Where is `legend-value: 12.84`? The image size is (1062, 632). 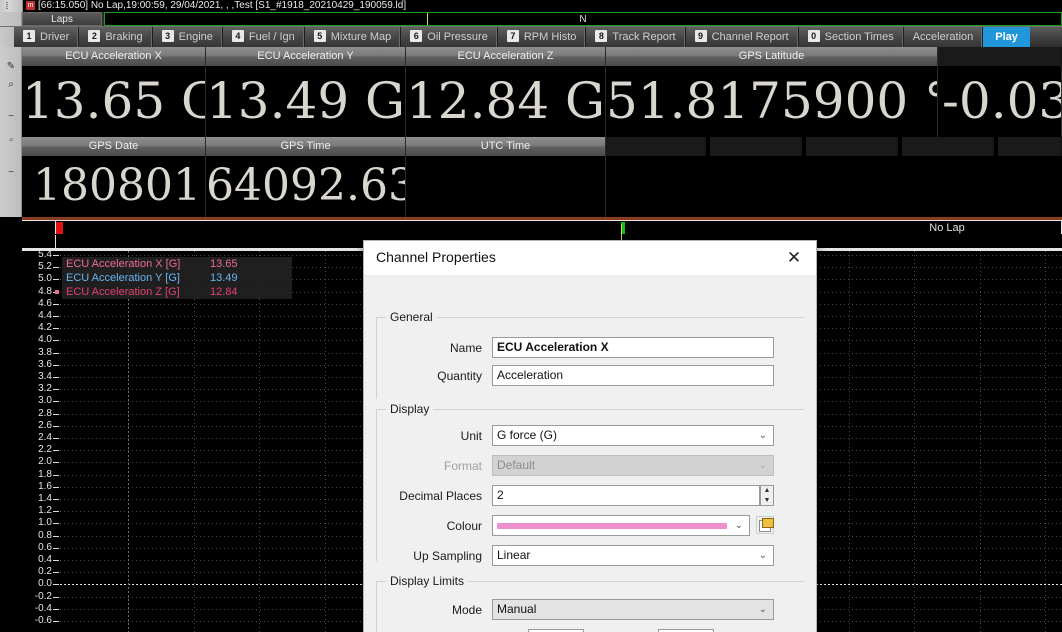
legend-value: 12.84 is located at coordinates (224, 292).